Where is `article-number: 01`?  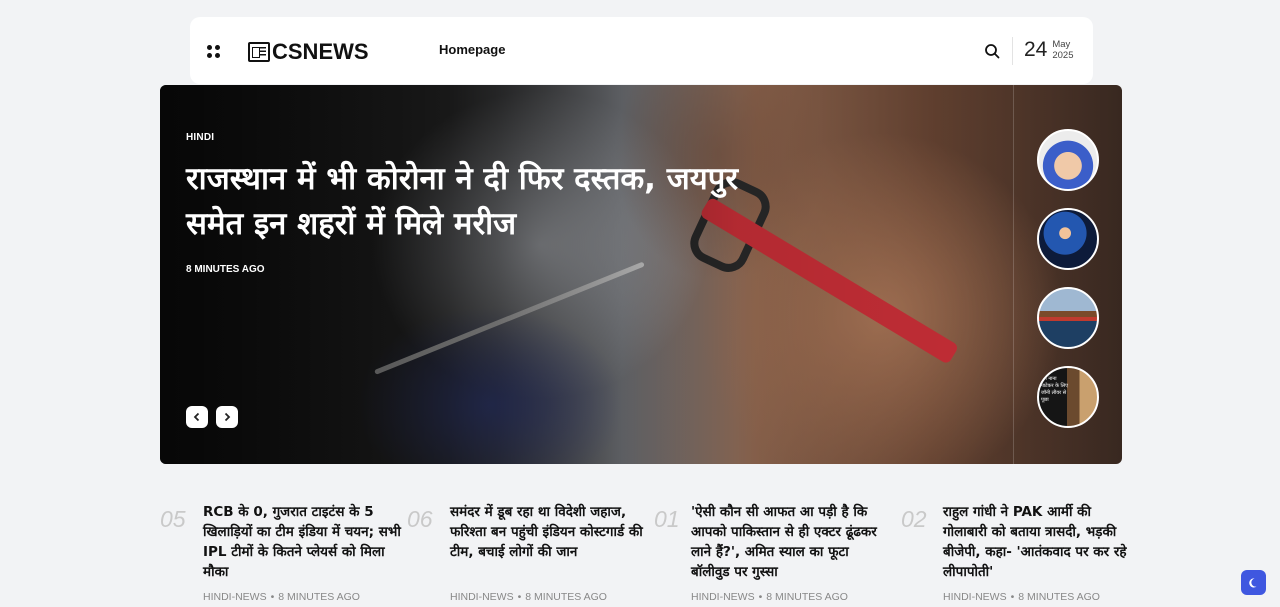
article-number: 01 is located at coordinates (667, 519).